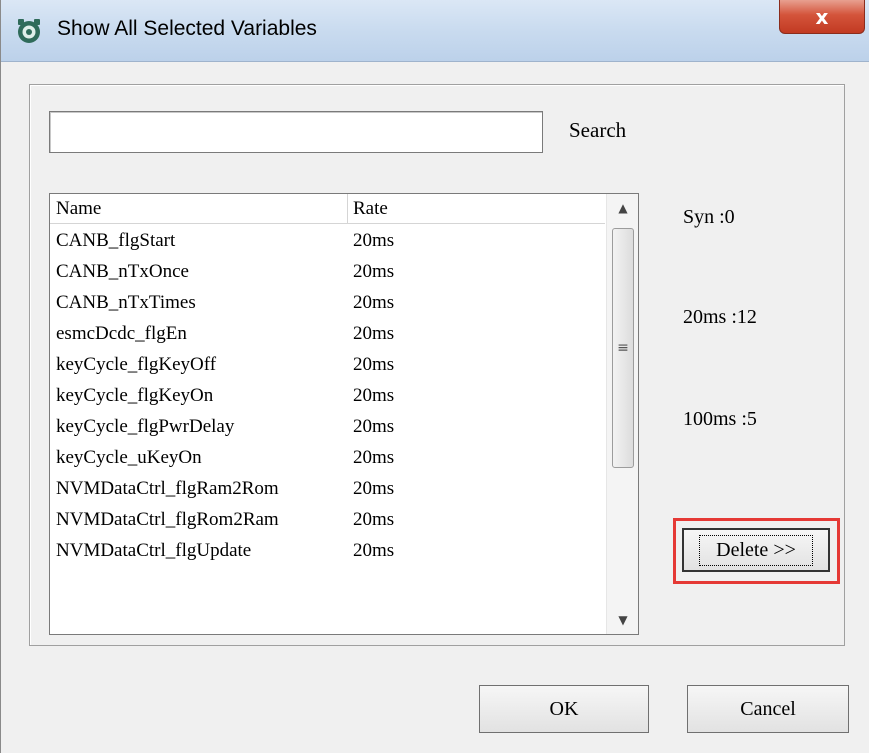 The image size is (869, 753). Describe the element at coordinates (327, 240) in the screenshot. I see `list-row: CANB_flgStart 20ms` at that location.